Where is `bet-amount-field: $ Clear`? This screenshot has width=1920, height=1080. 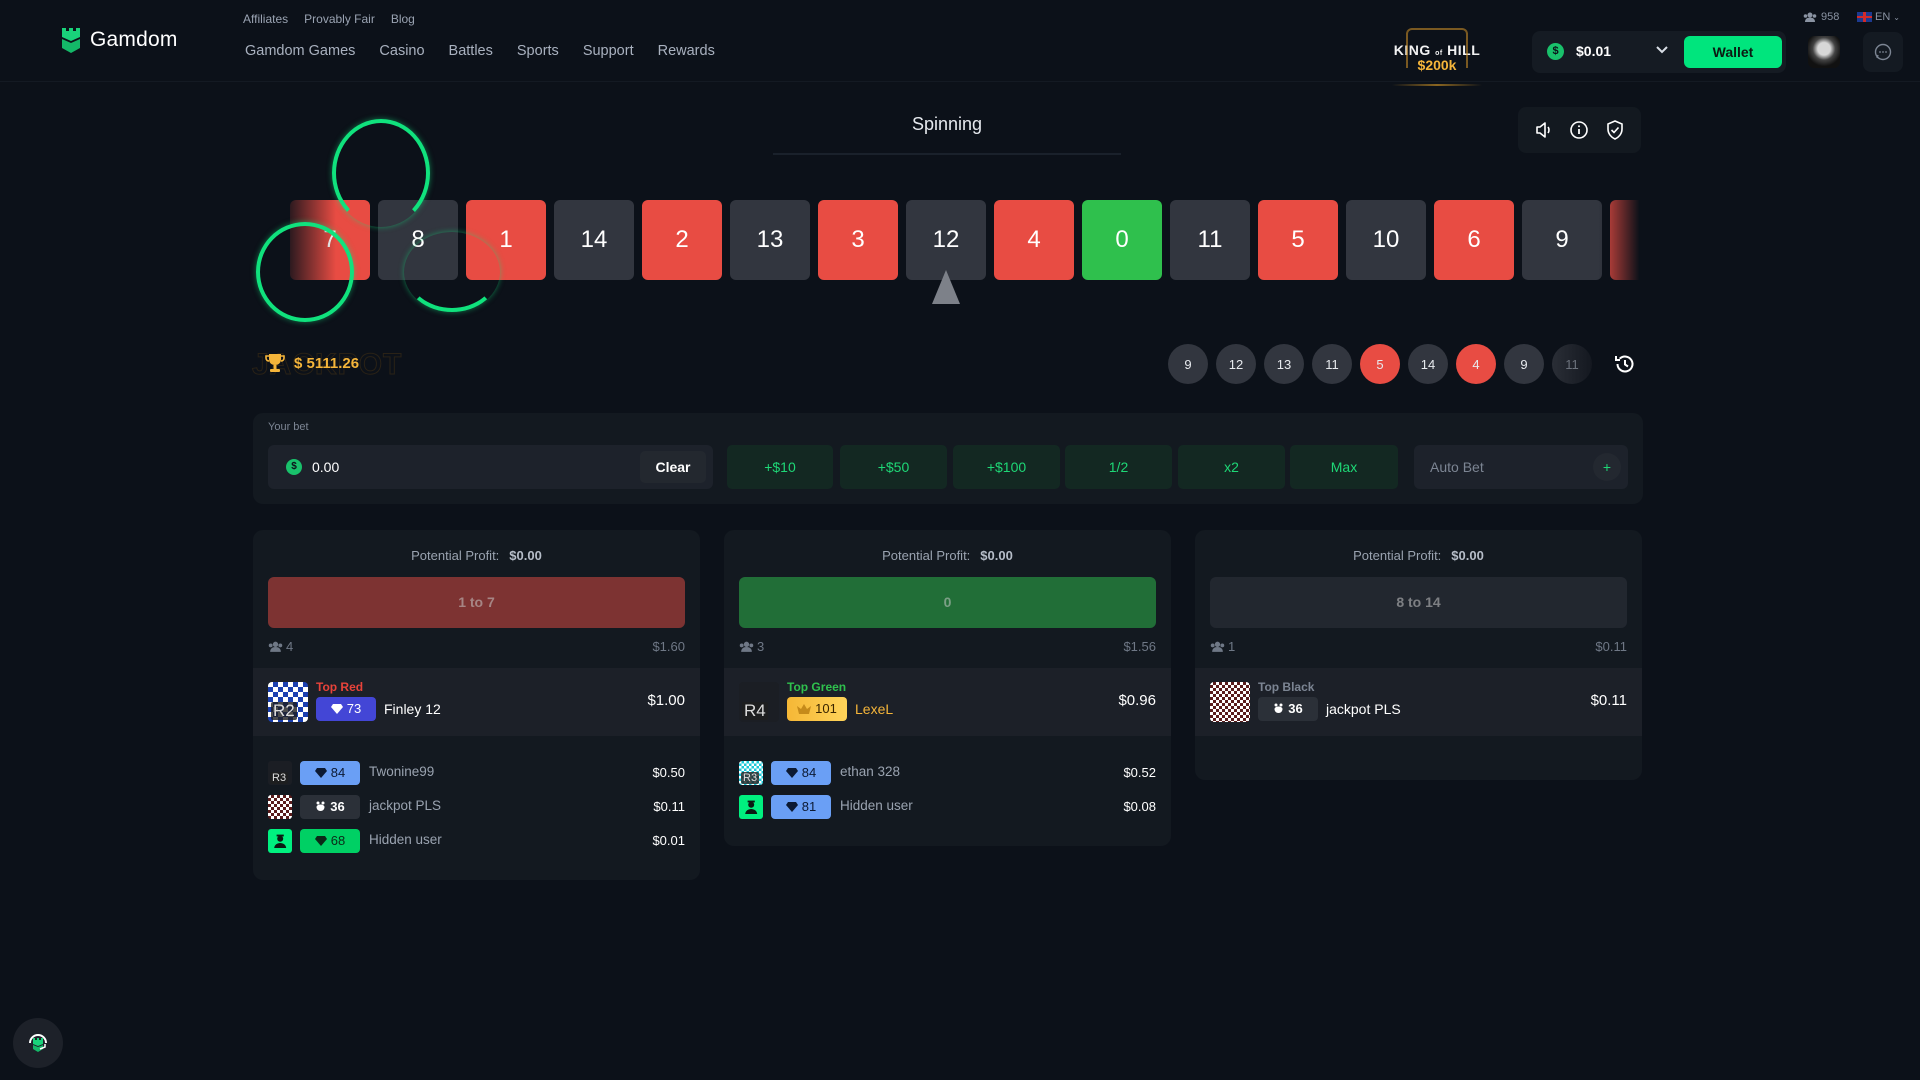
bet-amount-field: $ Clear is located at coordinates (490, 467).